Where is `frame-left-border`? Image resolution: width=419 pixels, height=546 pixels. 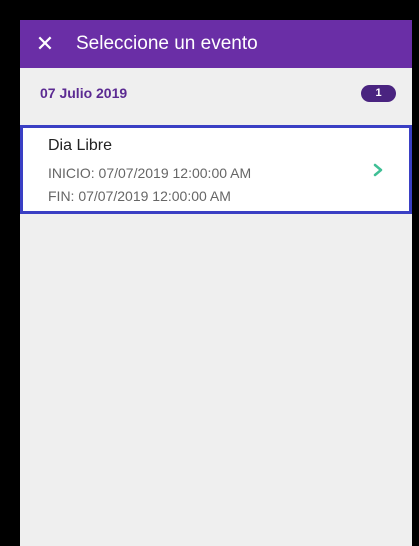
frame-left-border is located at coordinates (10, 273).